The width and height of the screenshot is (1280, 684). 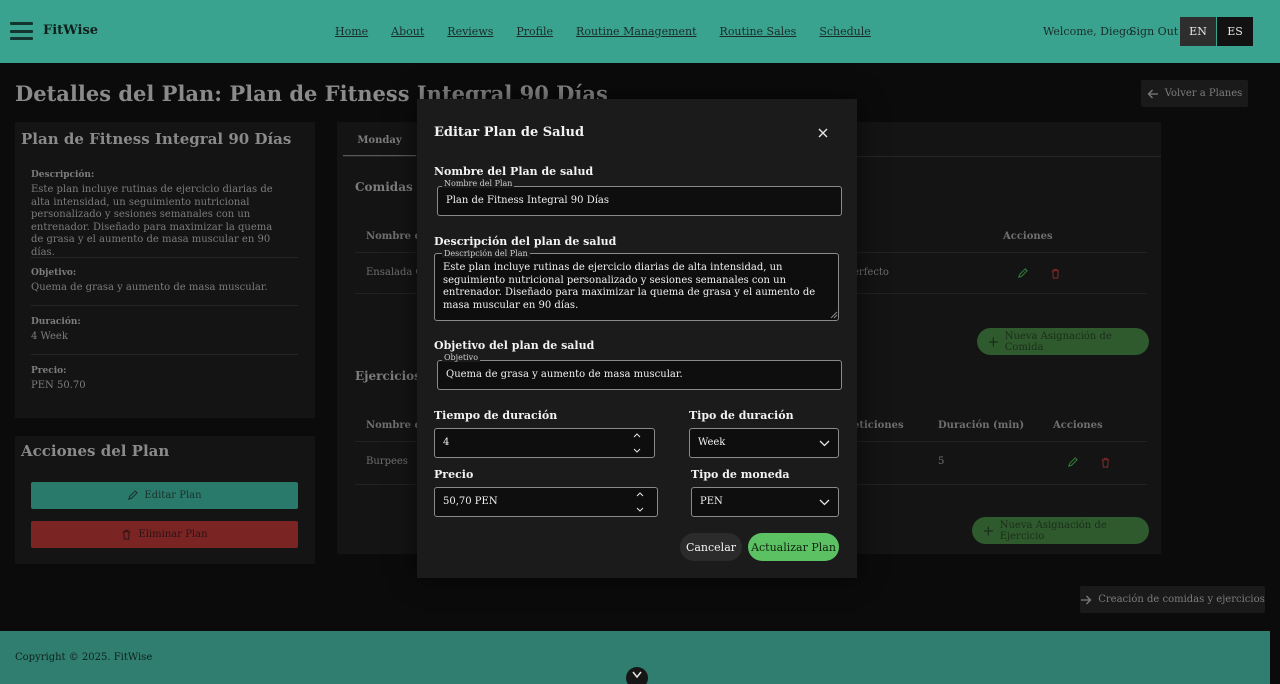 I want to click on update-plan-button: Actualizar Plan, so click(x=793, y=547).